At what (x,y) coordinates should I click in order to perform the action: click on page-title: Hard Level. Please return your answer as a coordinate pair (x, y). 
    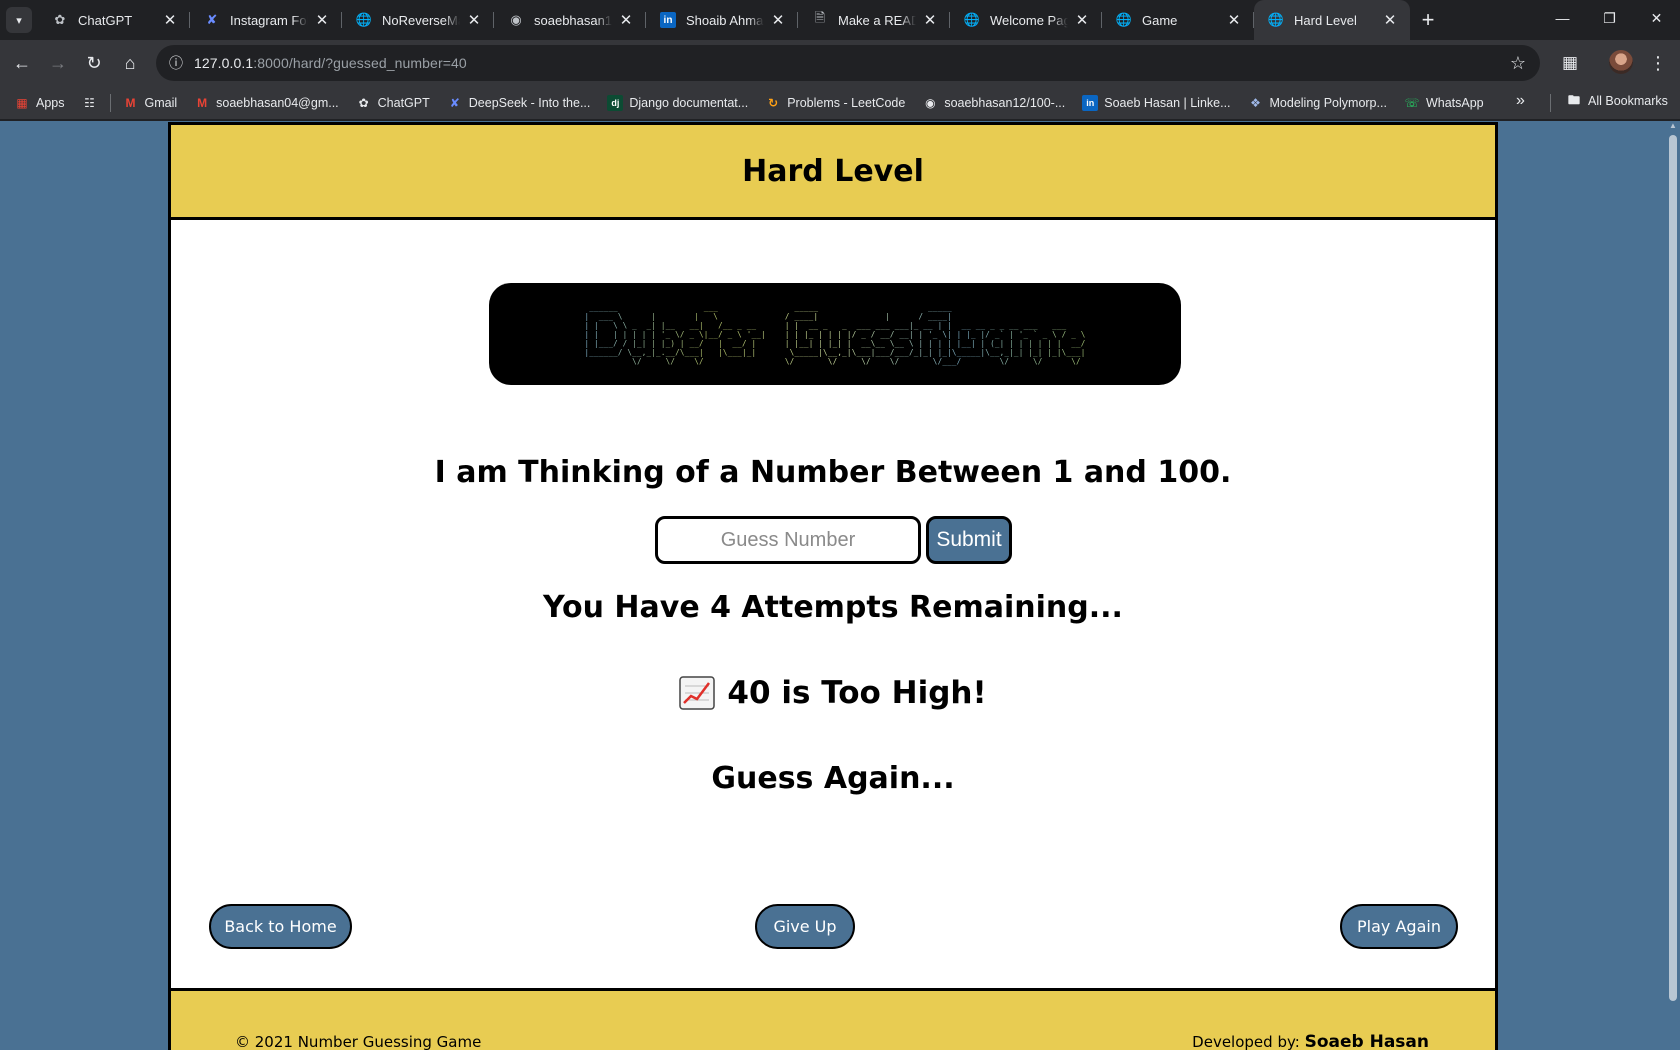
    Looking at the image, I should click on (833, 171).